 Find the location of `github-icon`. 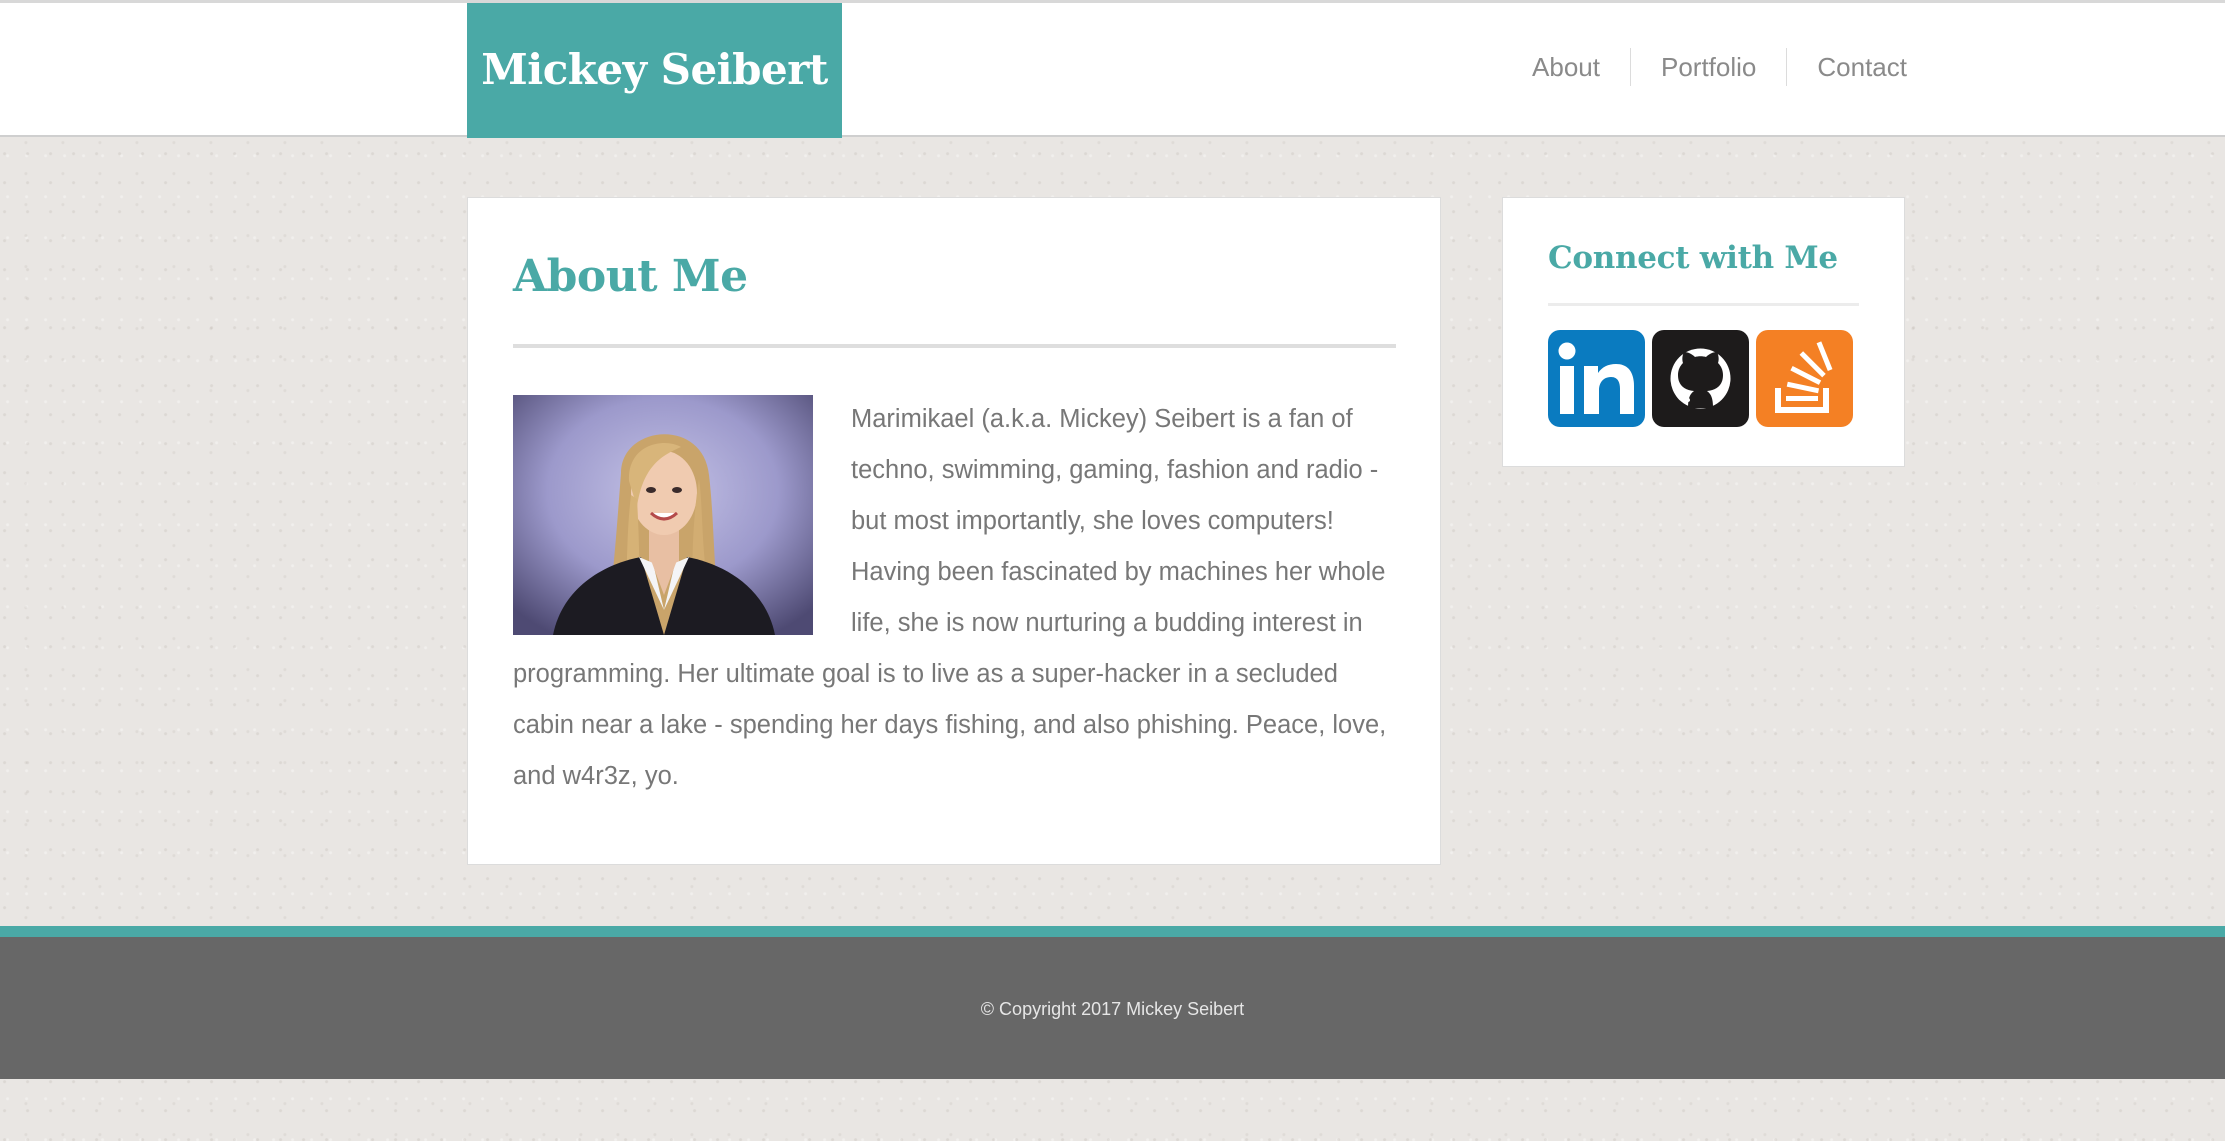

github-icon is located at coordinates (1700, 378).